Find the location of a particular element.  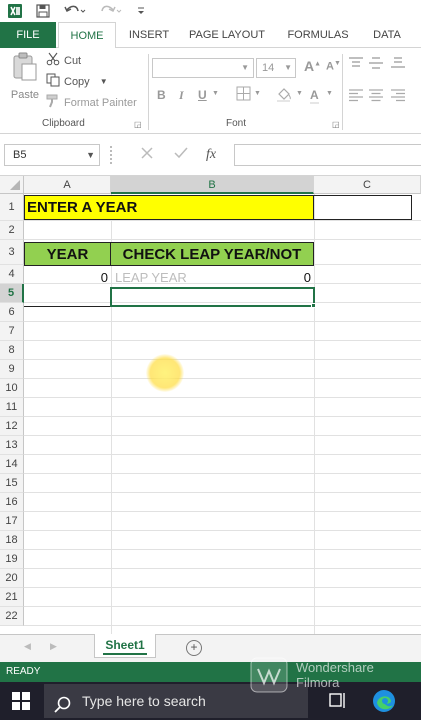

undo-icon is located at coordinates (75, 11).